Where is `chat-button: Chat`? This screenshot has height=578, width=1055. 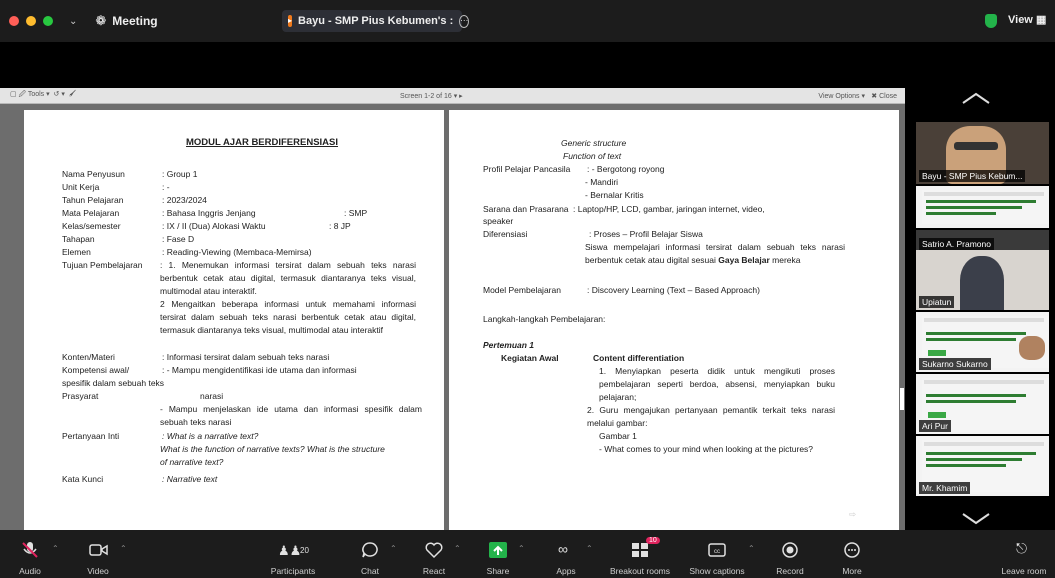
chat-button: Chat is located at coordinates (370, 554).